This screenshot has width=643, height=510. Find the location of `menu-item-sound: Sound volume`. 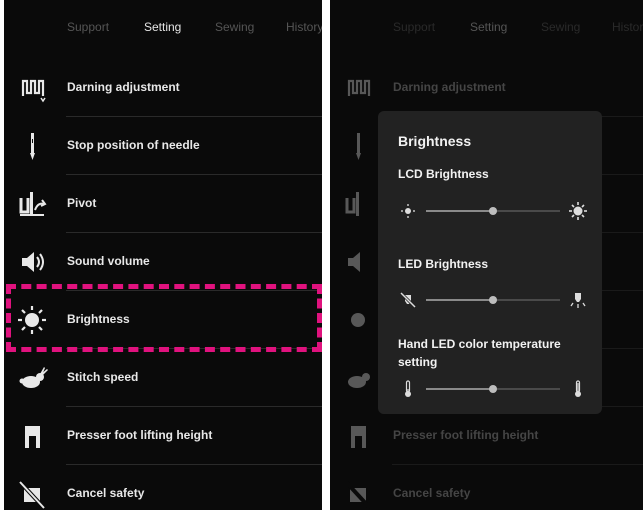

menu-item-sound: Sound volume is located at coordinates (163, 262).